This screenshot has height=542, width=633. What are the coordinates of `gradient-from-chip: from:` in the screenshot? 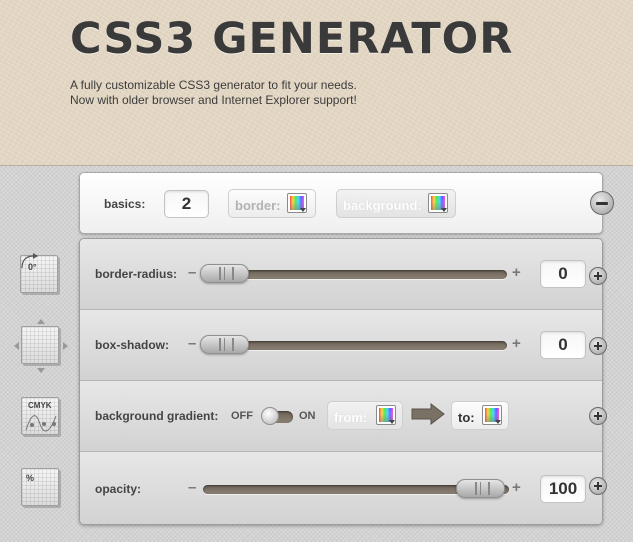 It's located at (365, 415).